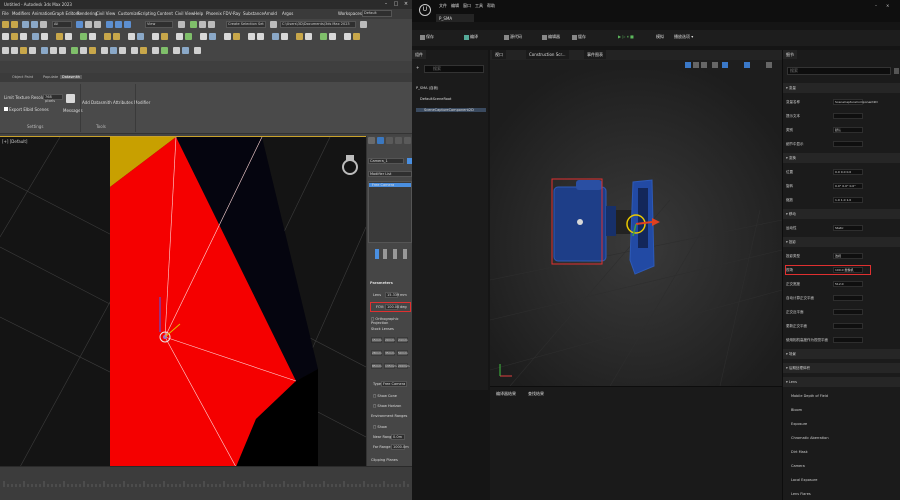  What do you see at coordinates (65, 13) in the screenshot?
I see `menu-graph-editors: Graph Editors` at bounding box center [65, 13].